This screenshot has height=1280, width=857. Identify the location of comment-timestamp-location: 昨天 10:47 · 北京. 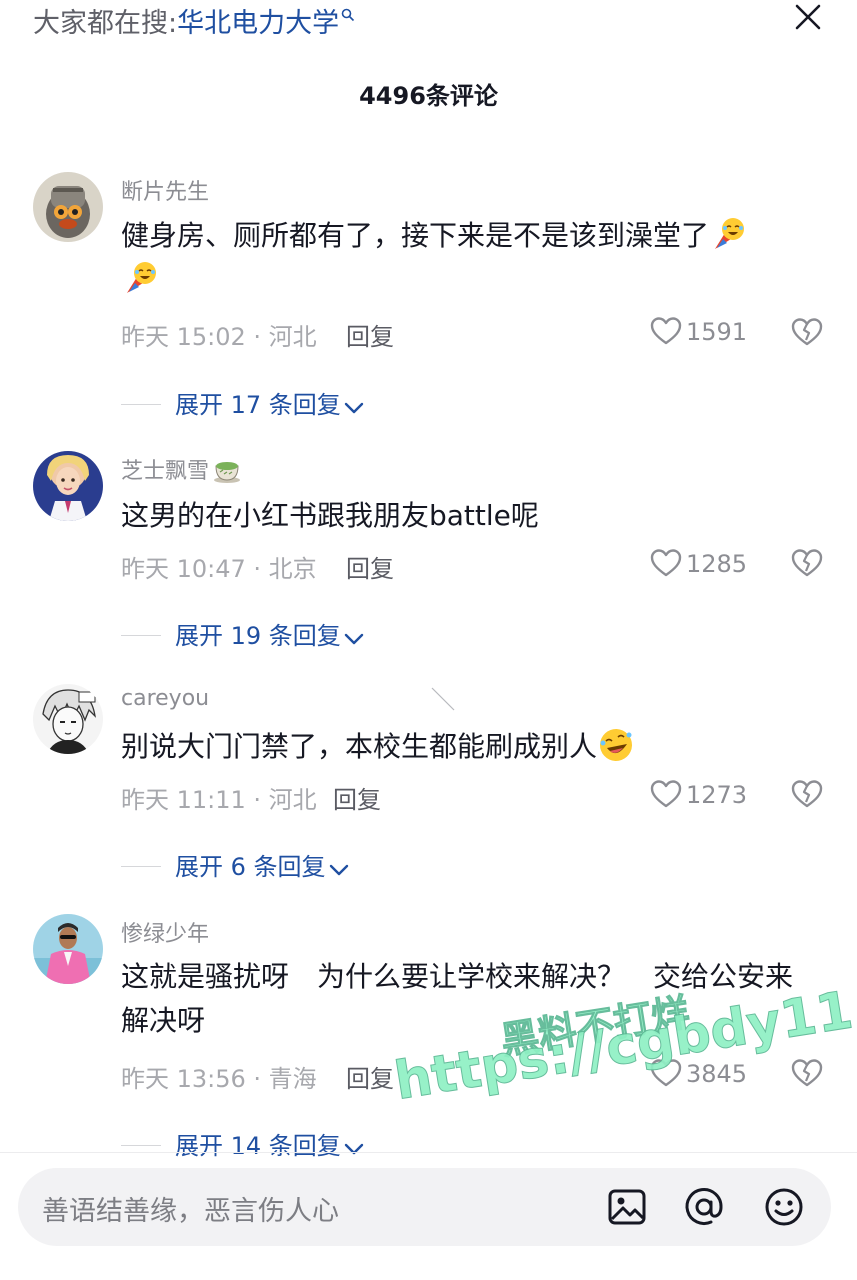
(219, 569).